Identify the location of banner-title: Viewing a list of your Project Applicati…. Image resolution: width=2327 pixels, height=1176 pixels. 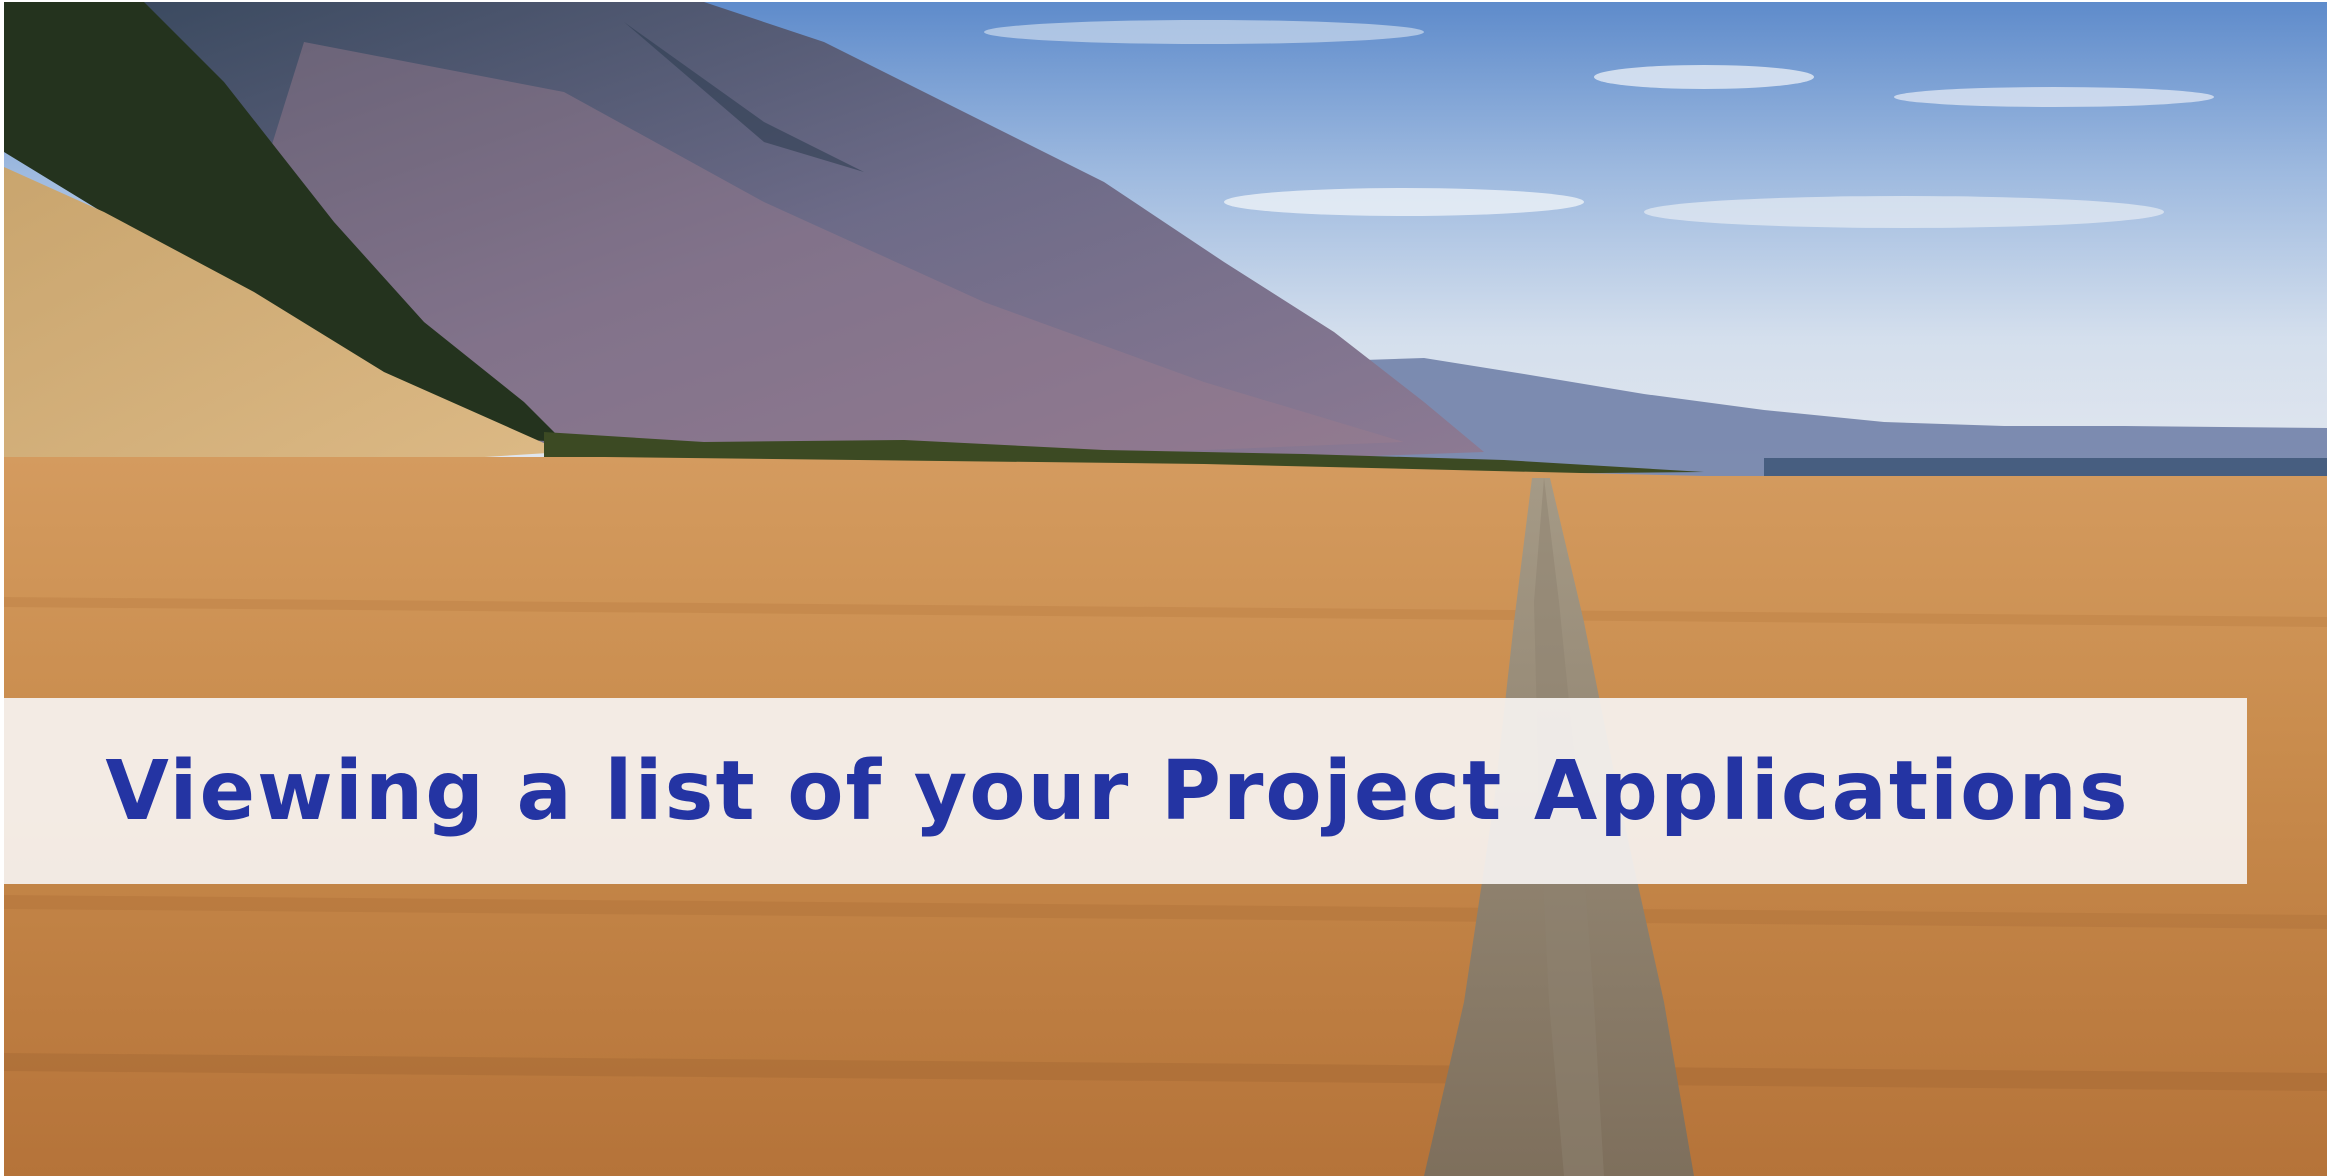
(1117, 791).